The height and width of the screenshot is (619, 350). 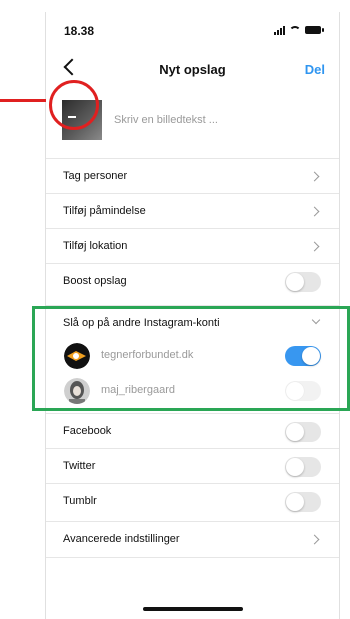 I want to click on home-indicator, so click(x=193, y=609).